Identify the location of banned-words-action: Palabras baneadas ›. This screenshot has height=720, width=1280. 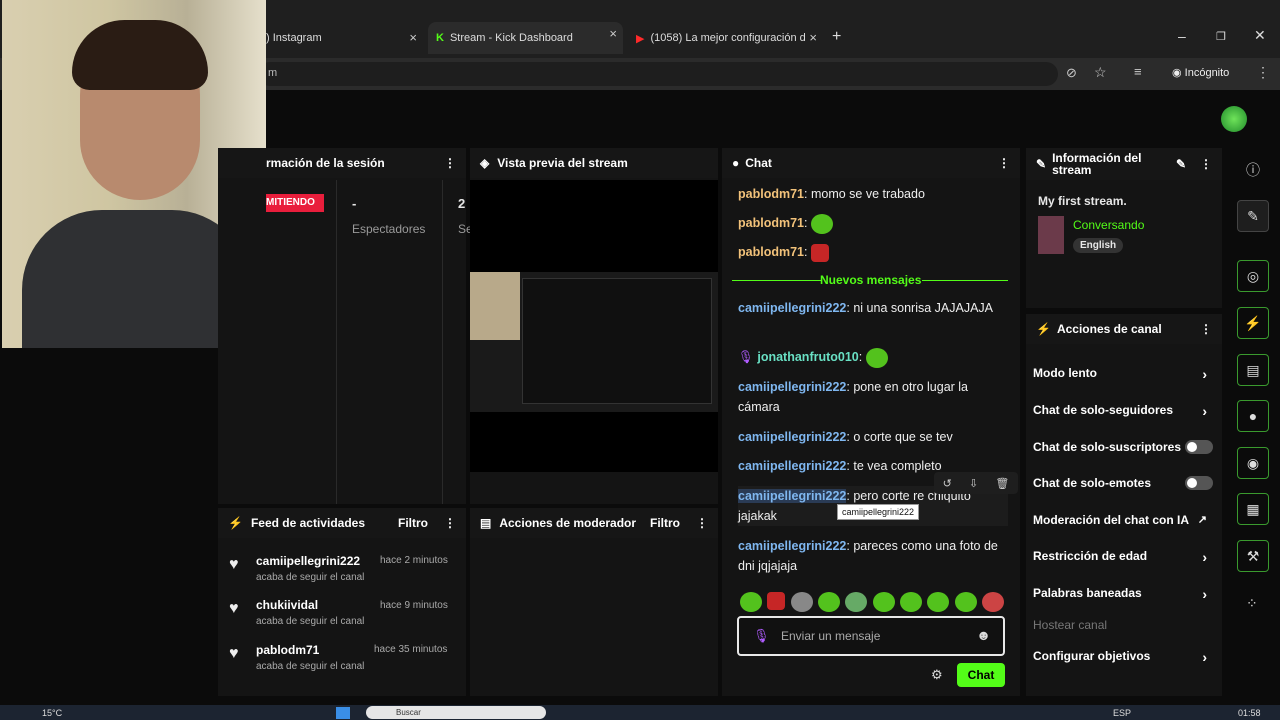
(1123, 594).